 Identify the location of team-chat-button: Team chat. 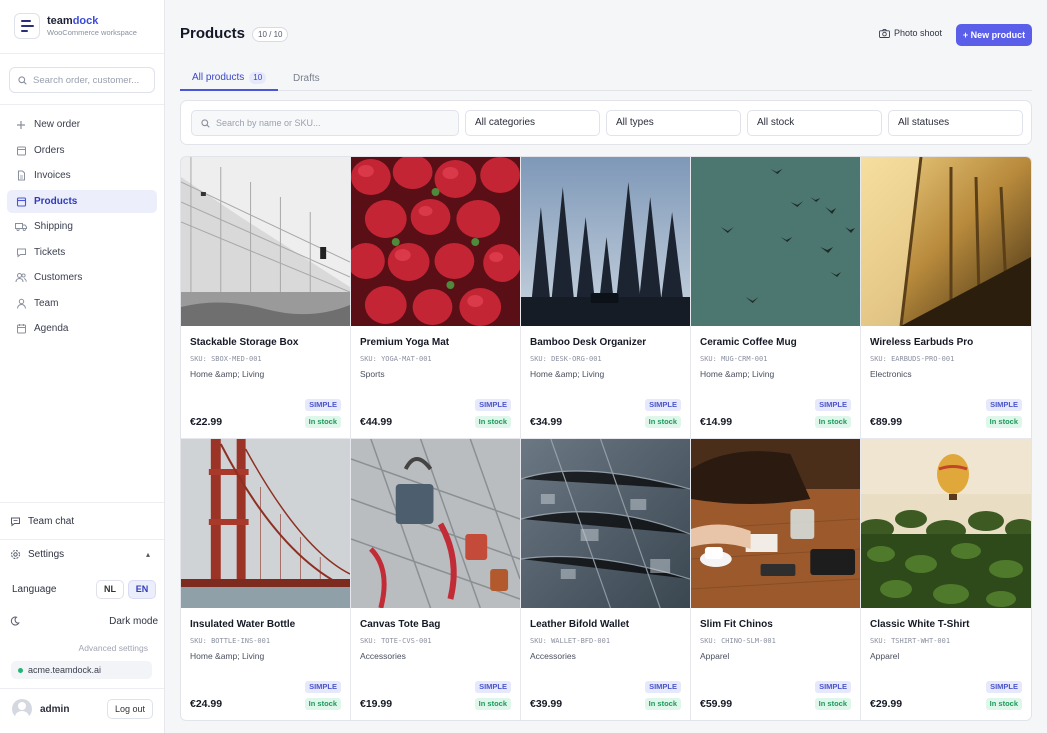
(82, 521).